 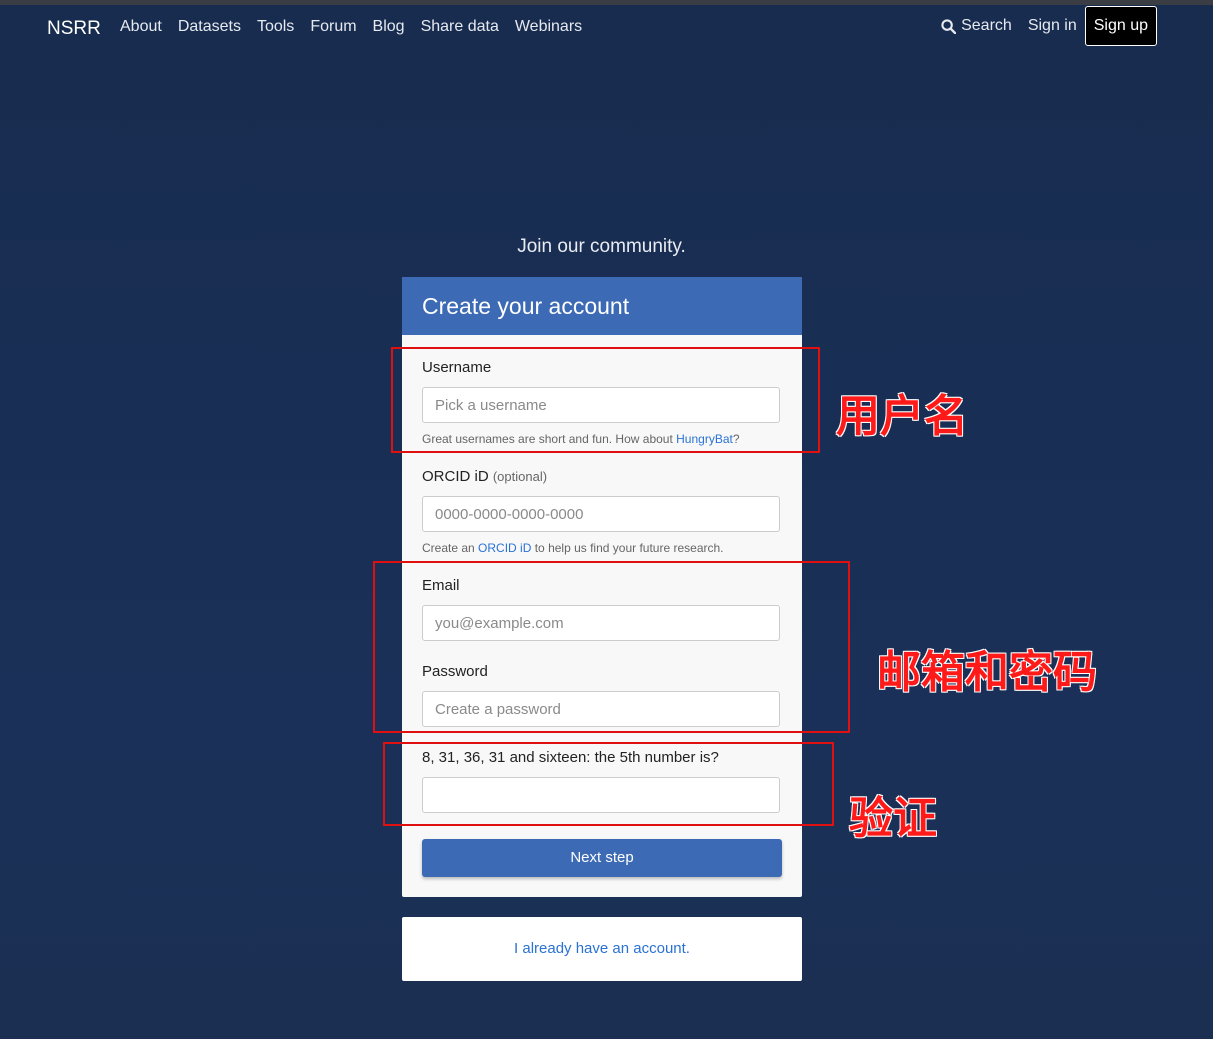 I want to click on annotation-label-verification: 验证, so click(x=893, y=818).